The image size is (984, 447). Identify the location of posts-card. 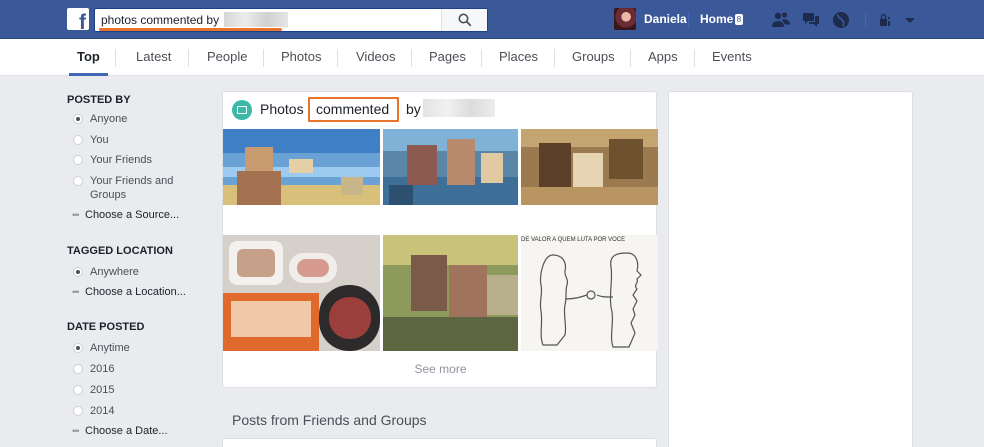
(439, 442).